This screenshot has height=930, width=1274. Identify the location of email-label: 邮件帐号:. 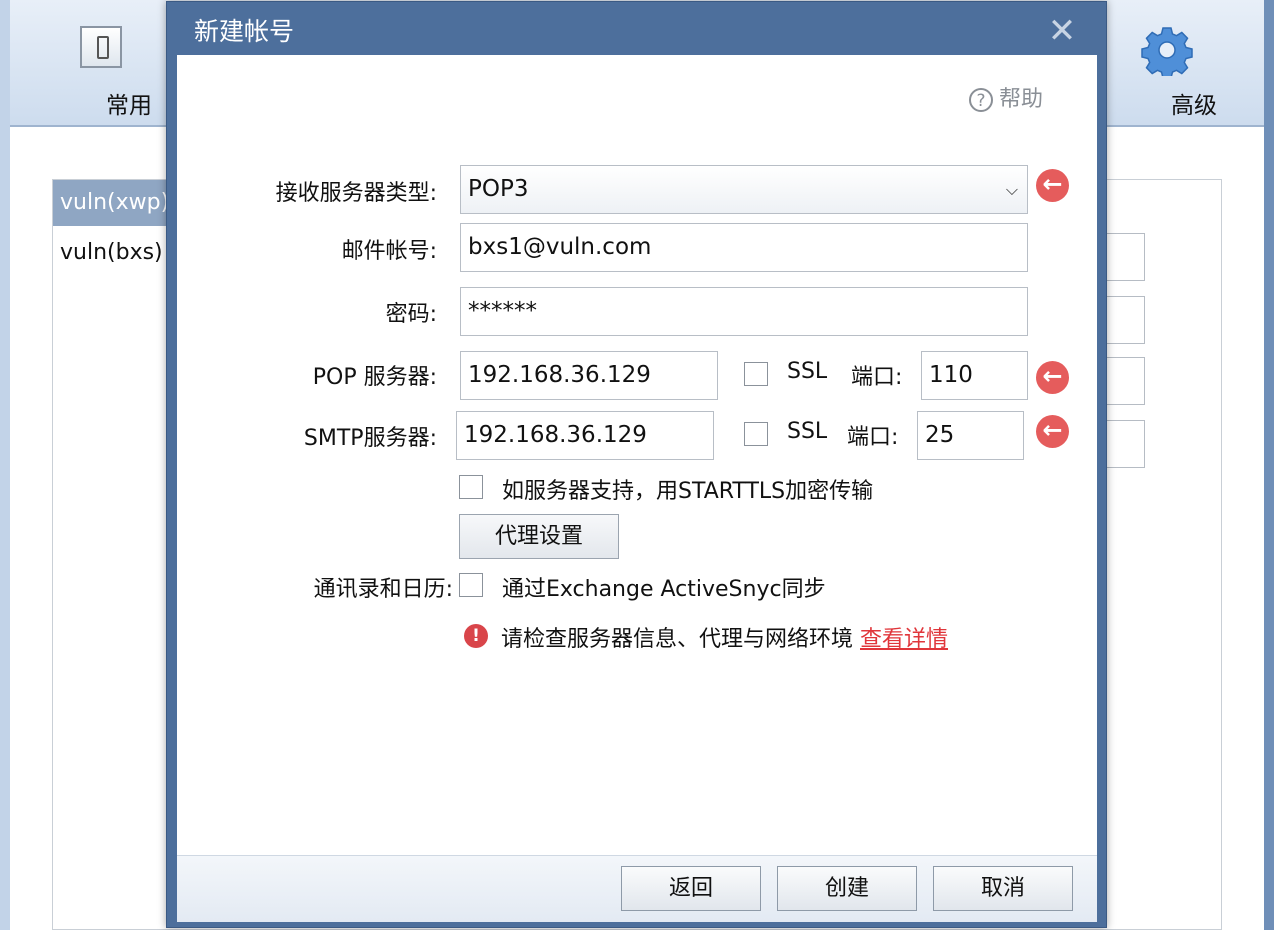
(389, 251).